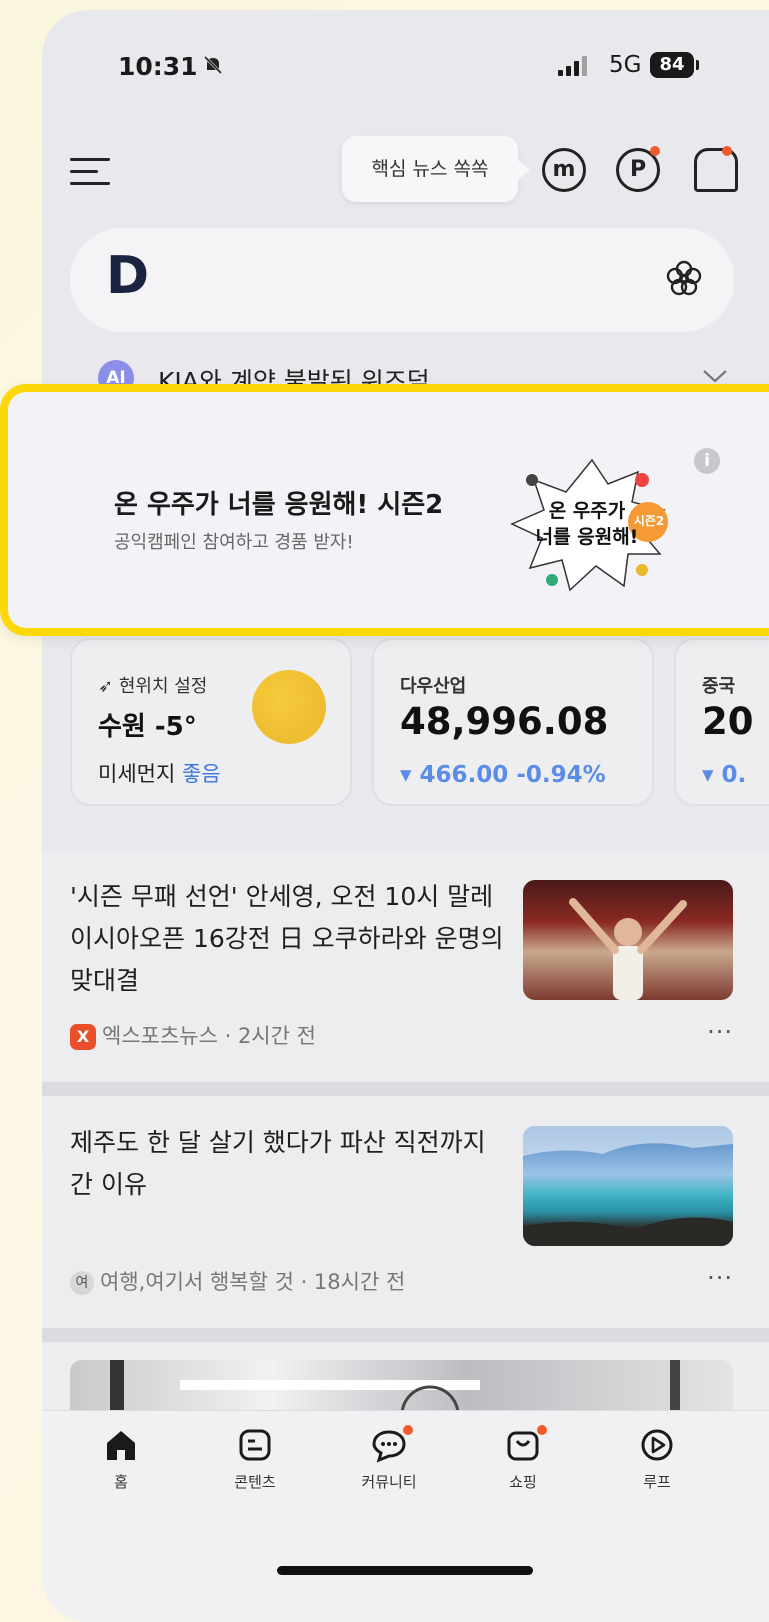 The image size is (769, 1622). I want to click on bottom-nav: 홈 콘텐츠 커뮤니티 쇼핑 루프, so click(405, 1516).